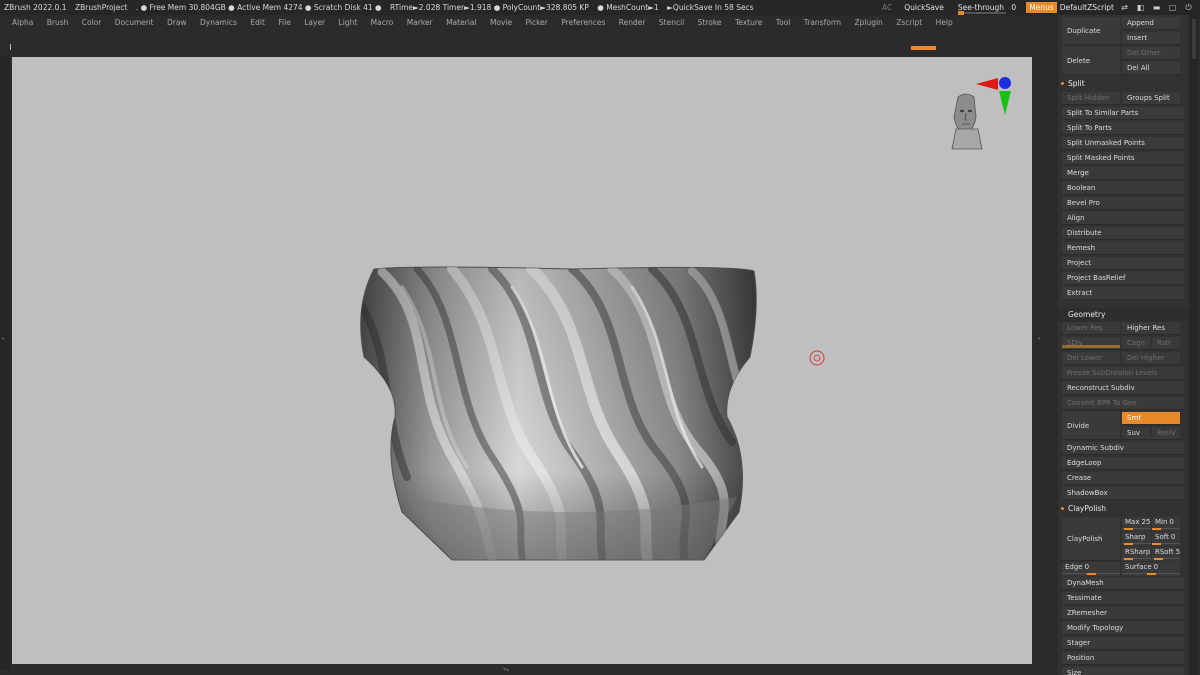 The image size is (1200, 675). Describe the element at coordinates (1041, 7) in the screenshot. I see `menus-toggle: Menus` at that location.